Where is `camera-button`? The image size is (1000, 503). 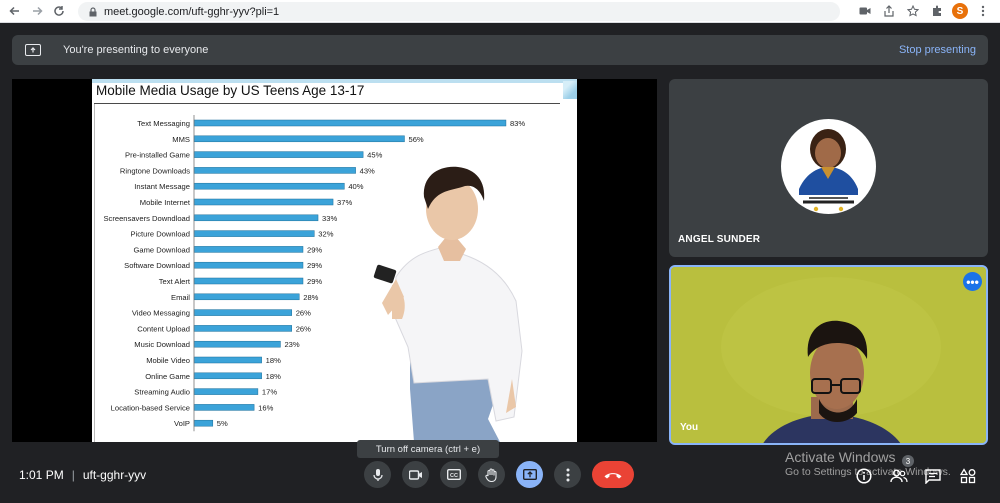
camera-button is located at coordinates (415, 474).